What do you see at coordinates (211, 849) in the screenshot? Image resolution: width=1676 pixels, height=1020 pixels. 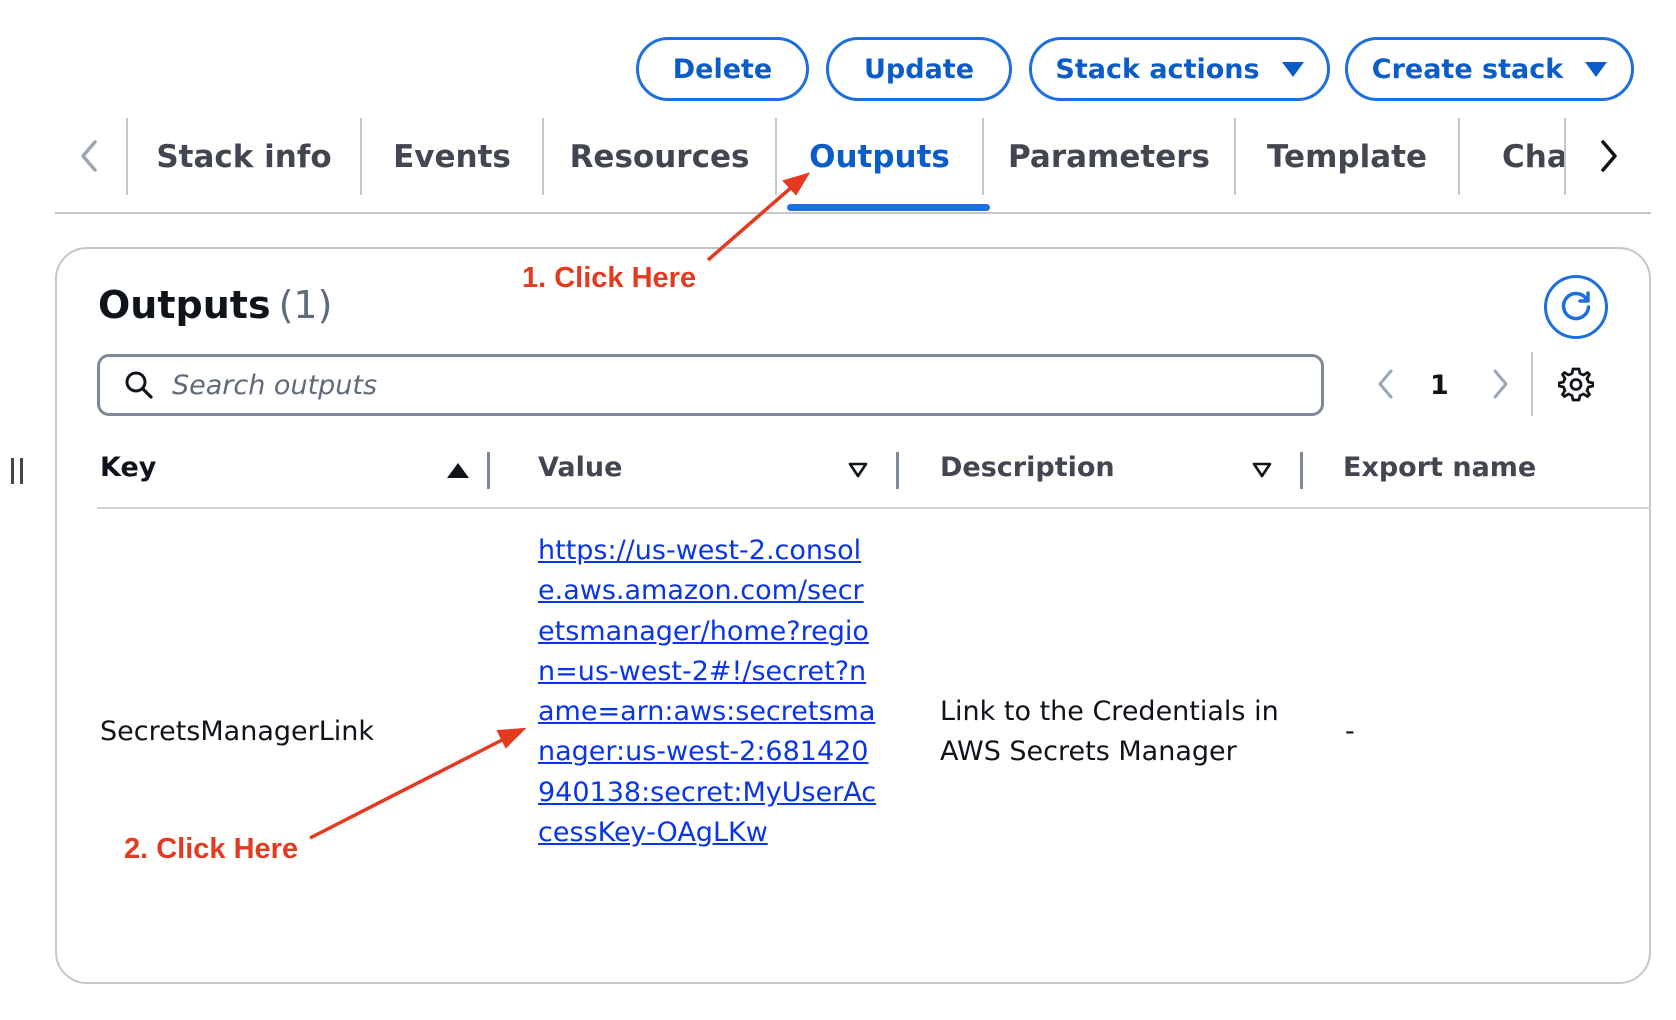 I see `annotation-step-2: 2. Click Here` at bounding box center [211, 849].